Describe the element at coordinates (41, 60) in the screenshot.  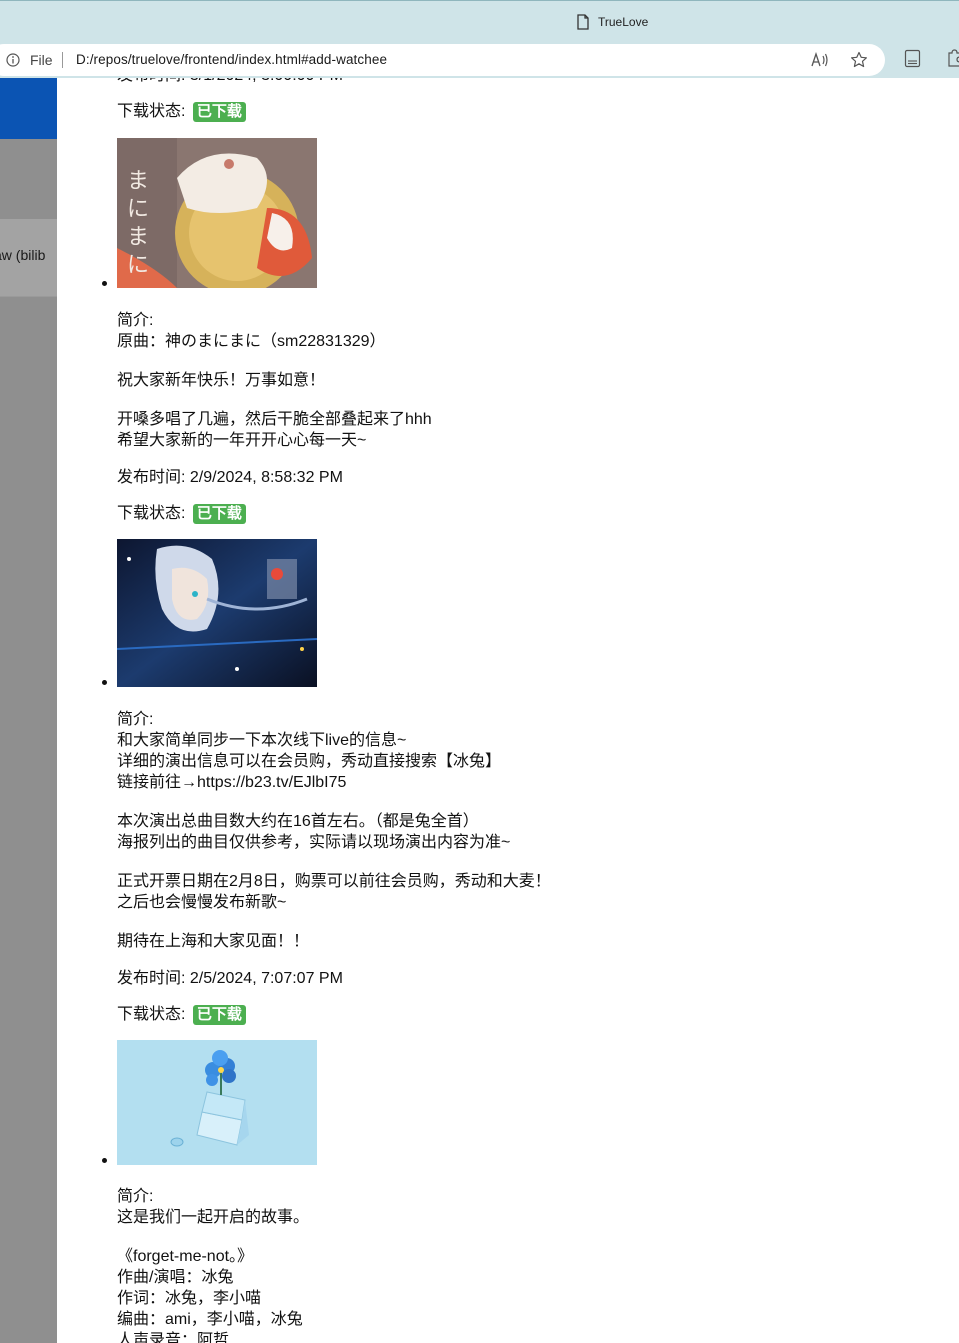
I see `file-scheme-label: File` at that location.